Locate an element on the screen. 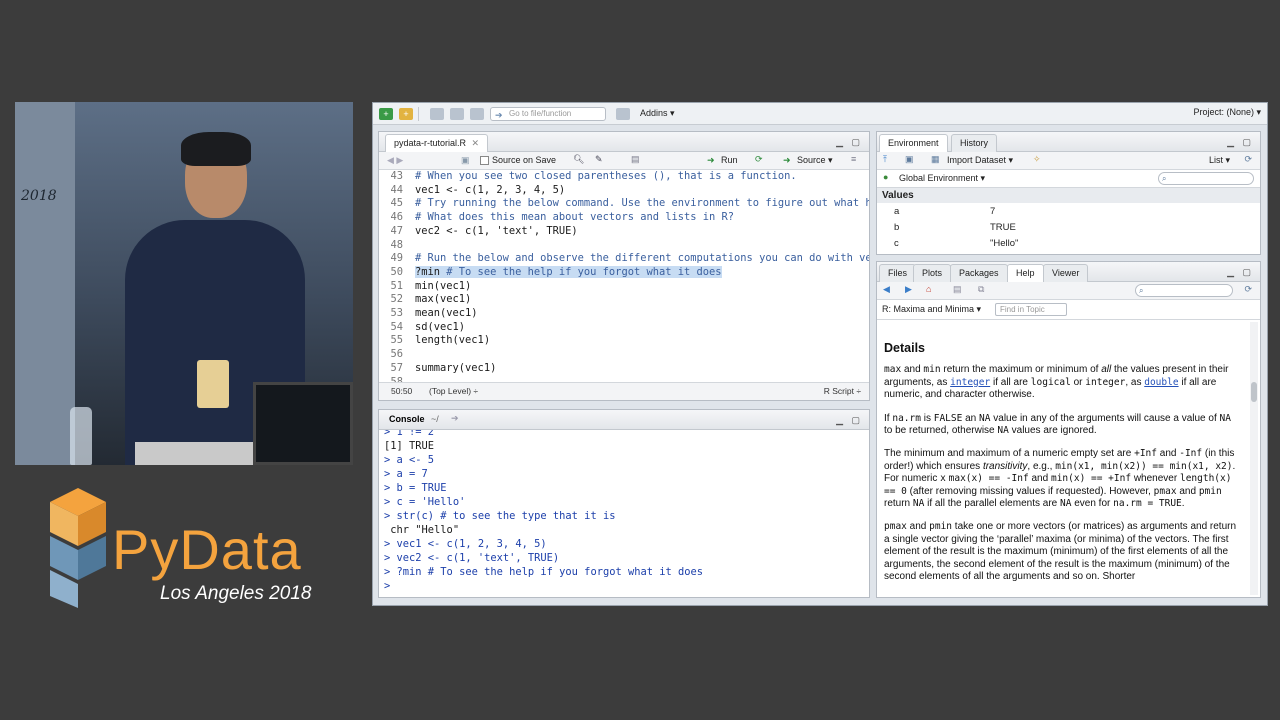 Image resolution: width=1280 pixels, height=720 pixels. line-number: 47 is located at coordinates (396, 230).